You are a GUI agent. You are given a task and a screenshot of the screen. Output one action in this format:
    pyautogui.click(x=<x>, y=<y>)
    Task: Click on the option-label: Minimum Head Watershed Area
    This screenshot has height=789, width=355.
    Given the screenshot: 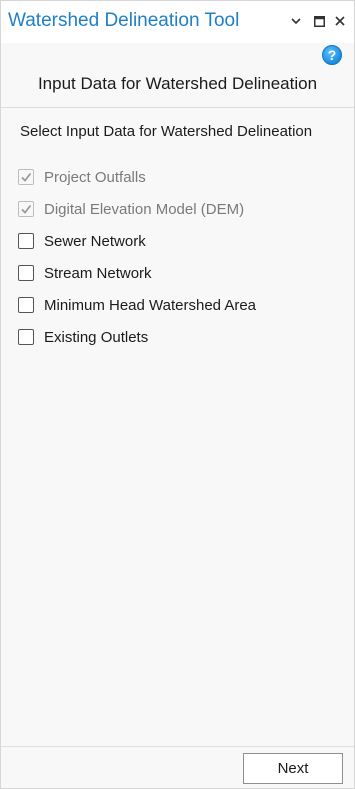 What is the action you would take?
    pyautogui.click(x=150, y=305)
    